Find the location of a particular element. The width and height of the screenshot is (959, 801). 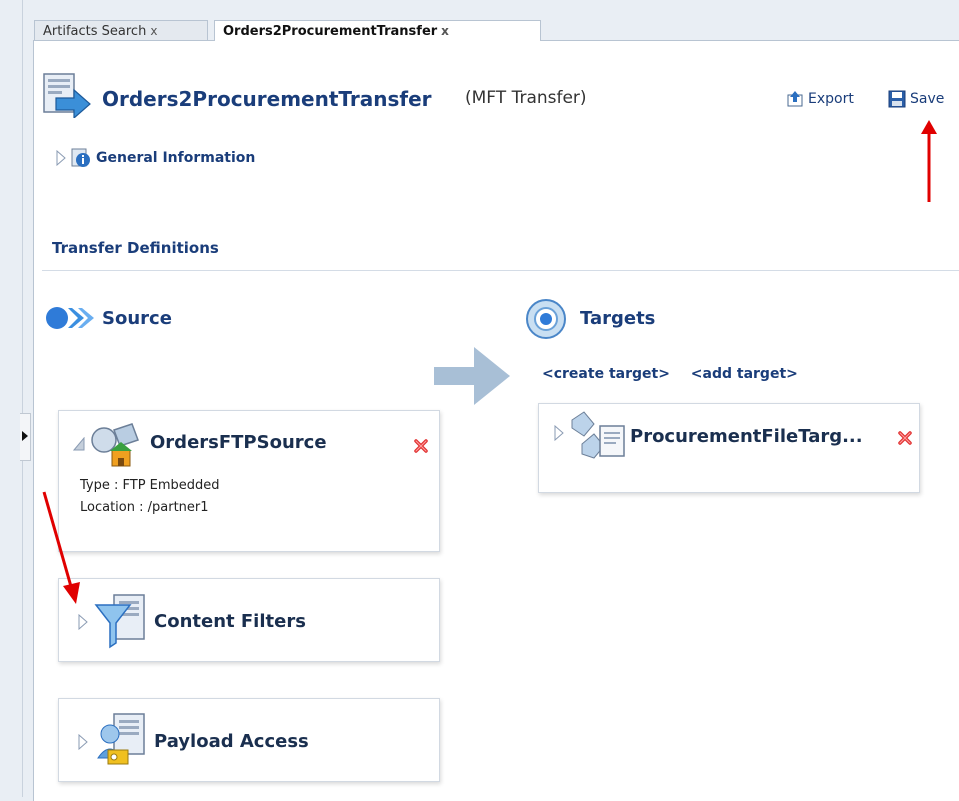

source-icon is located at coordinates (70, 318).